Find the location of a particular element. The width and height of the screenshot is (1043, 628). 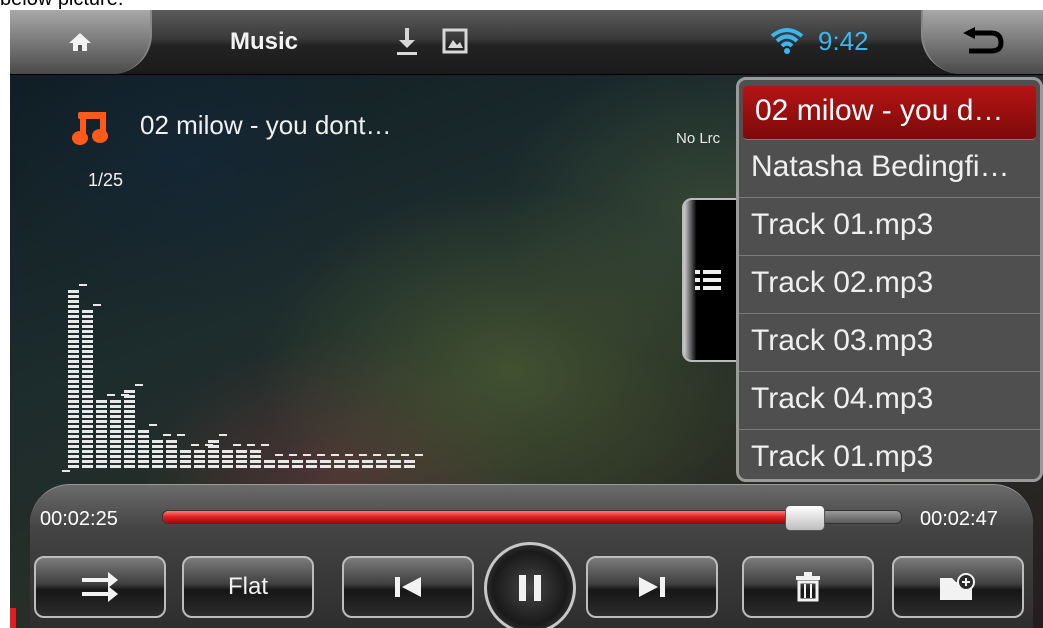

spectrum-baseline is located at coordinates (66, 471).